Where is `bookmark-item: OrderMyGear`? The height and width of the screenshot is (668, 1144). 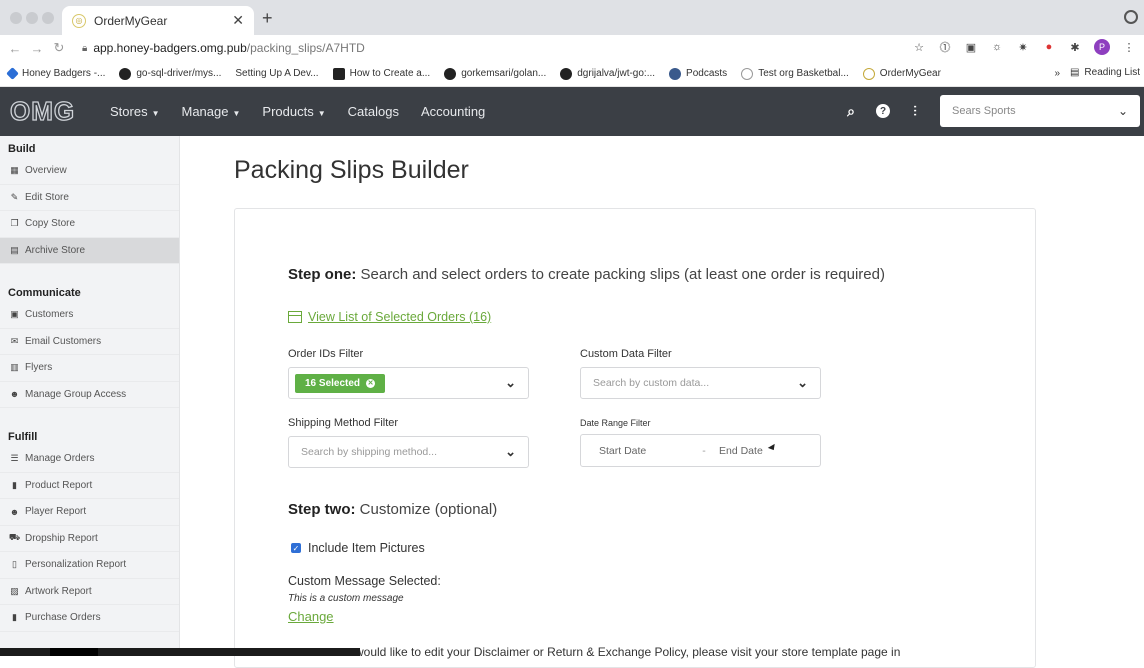 bookmark-item: OrderMyGear is located at coordinates (902, 74).